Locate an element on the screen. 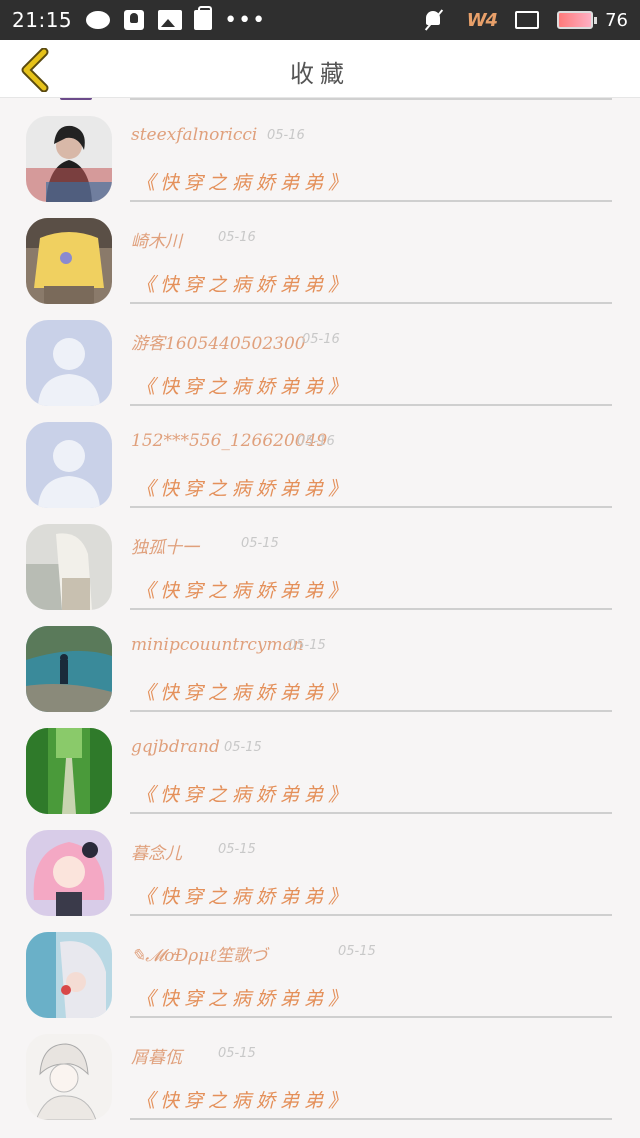  list-item: 152***556_126620049 05-16 《快穿之病娇弟弟》 is located at coordinates (320, 456).